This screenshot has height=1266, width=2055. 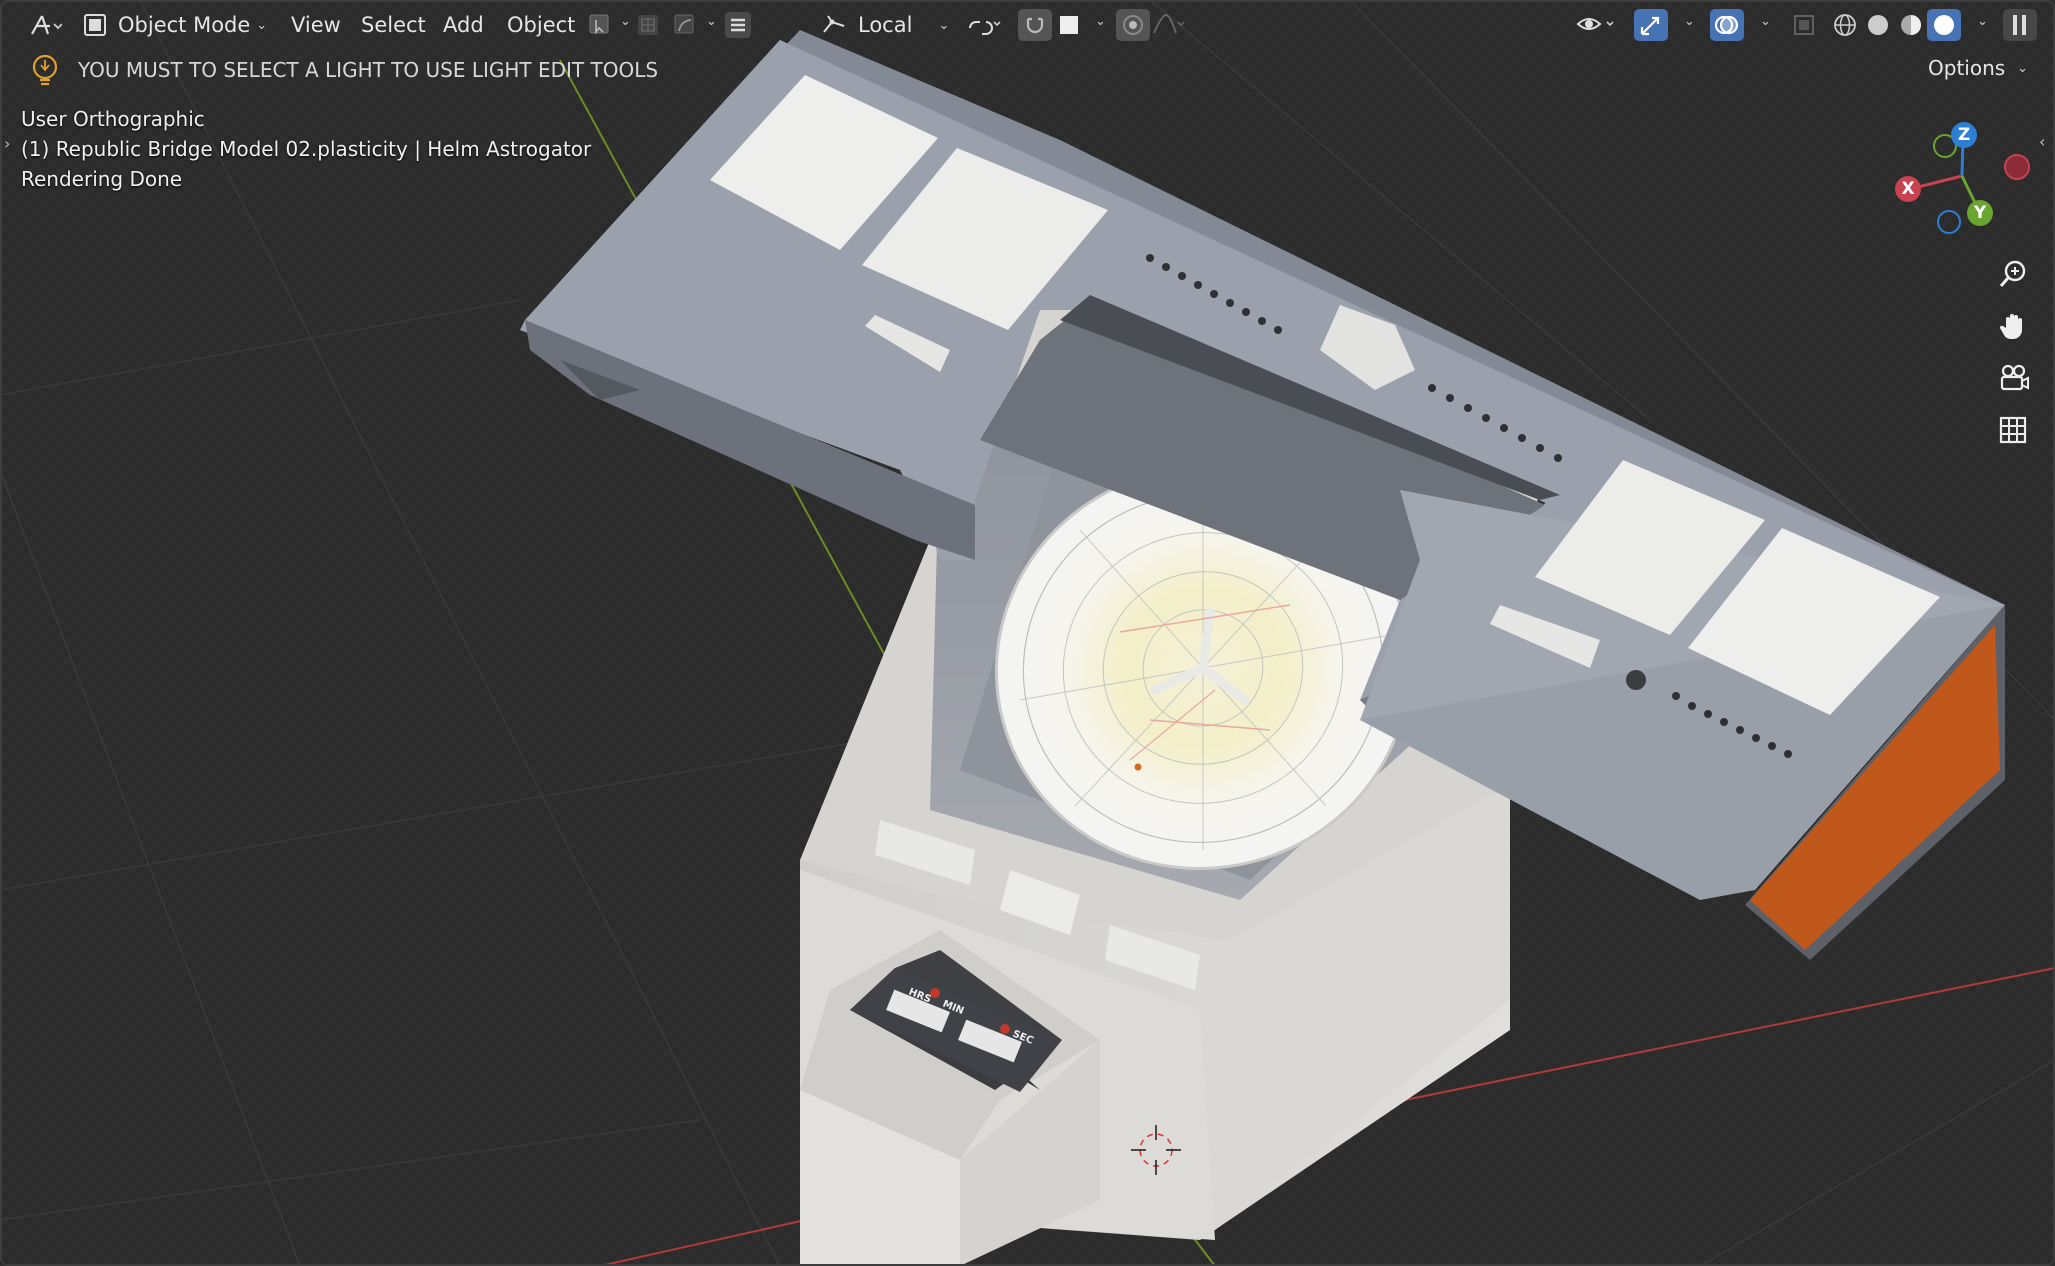 I want to click on mesh-filter-button, so click(x=648, y=25).